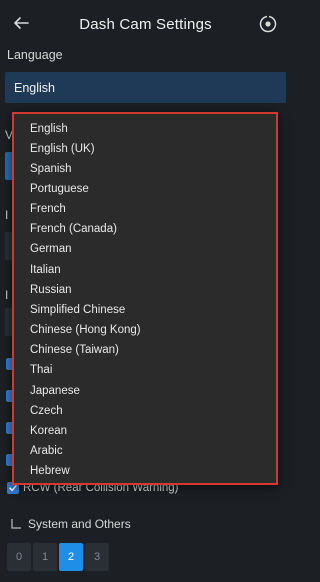  Describe the element at coordinates (46, 451) in the screenshot. I see `dropdown-option: Arabic` at that location.